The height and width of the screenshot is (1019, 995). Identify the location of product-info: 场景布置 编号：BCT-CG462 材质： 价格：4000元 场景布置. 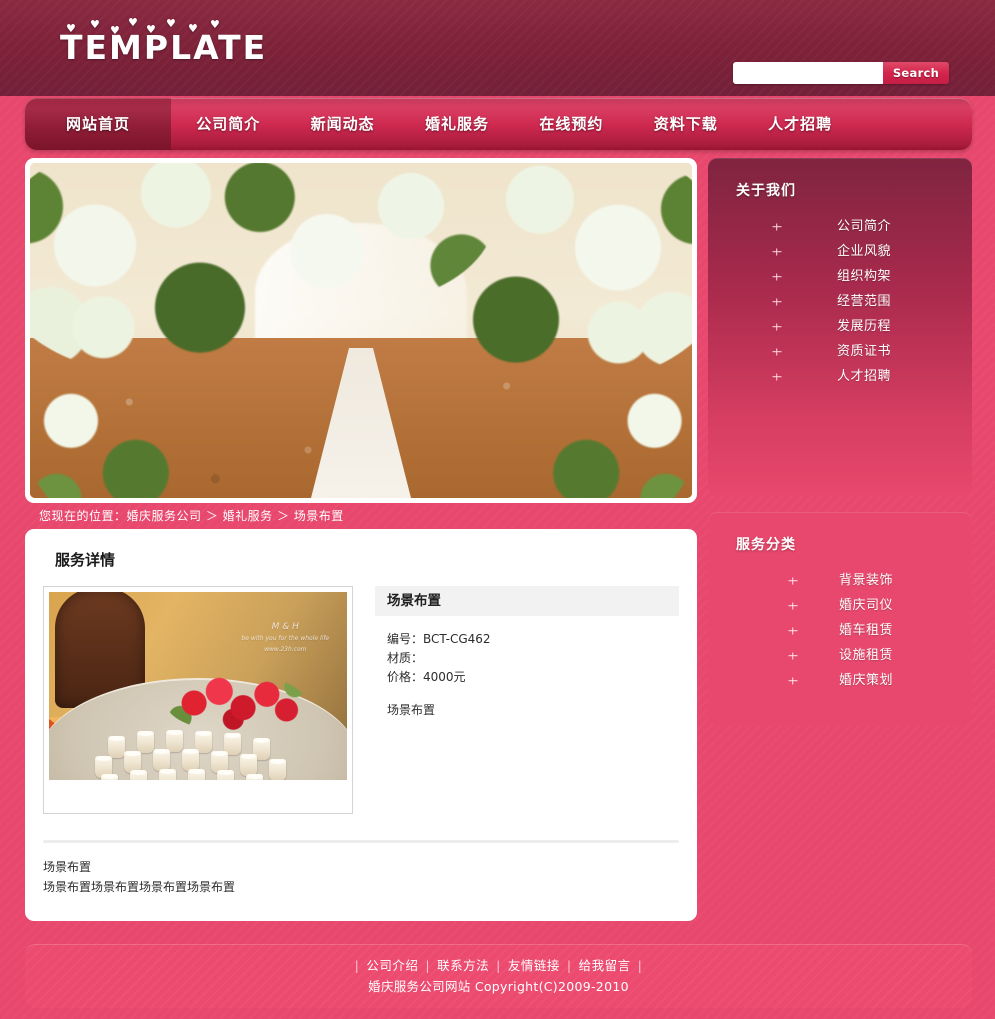
(527, 700).